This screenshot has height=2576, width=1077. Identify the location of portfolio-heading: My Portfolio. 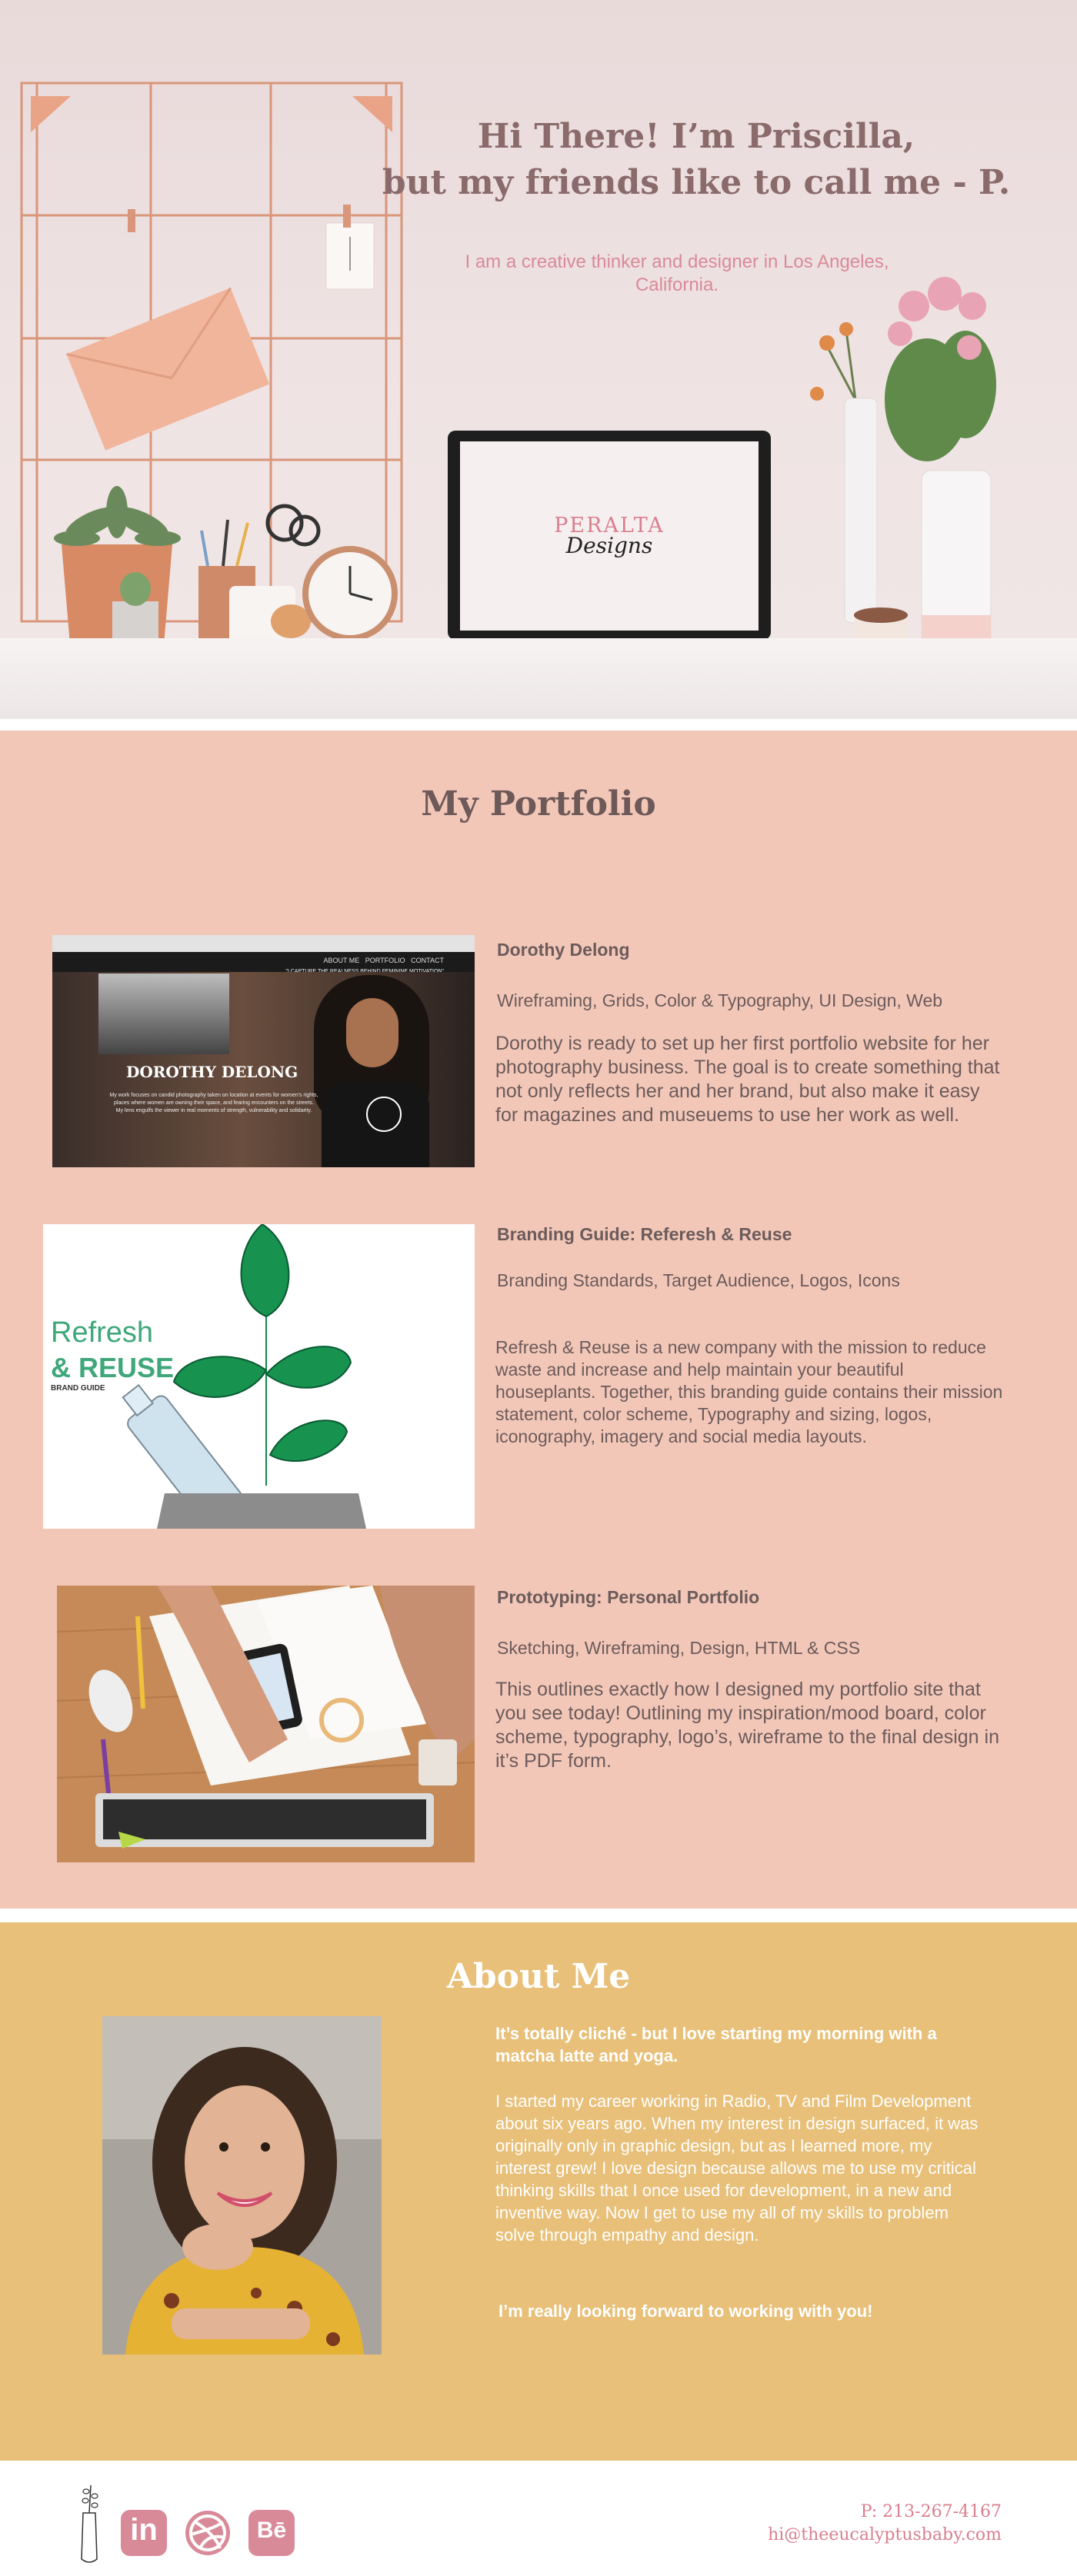
(538, 804).